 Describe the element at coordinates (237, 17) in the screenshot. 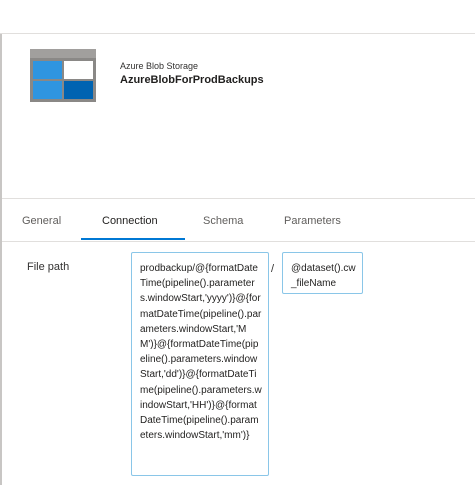

I see `top-bar` at that location.